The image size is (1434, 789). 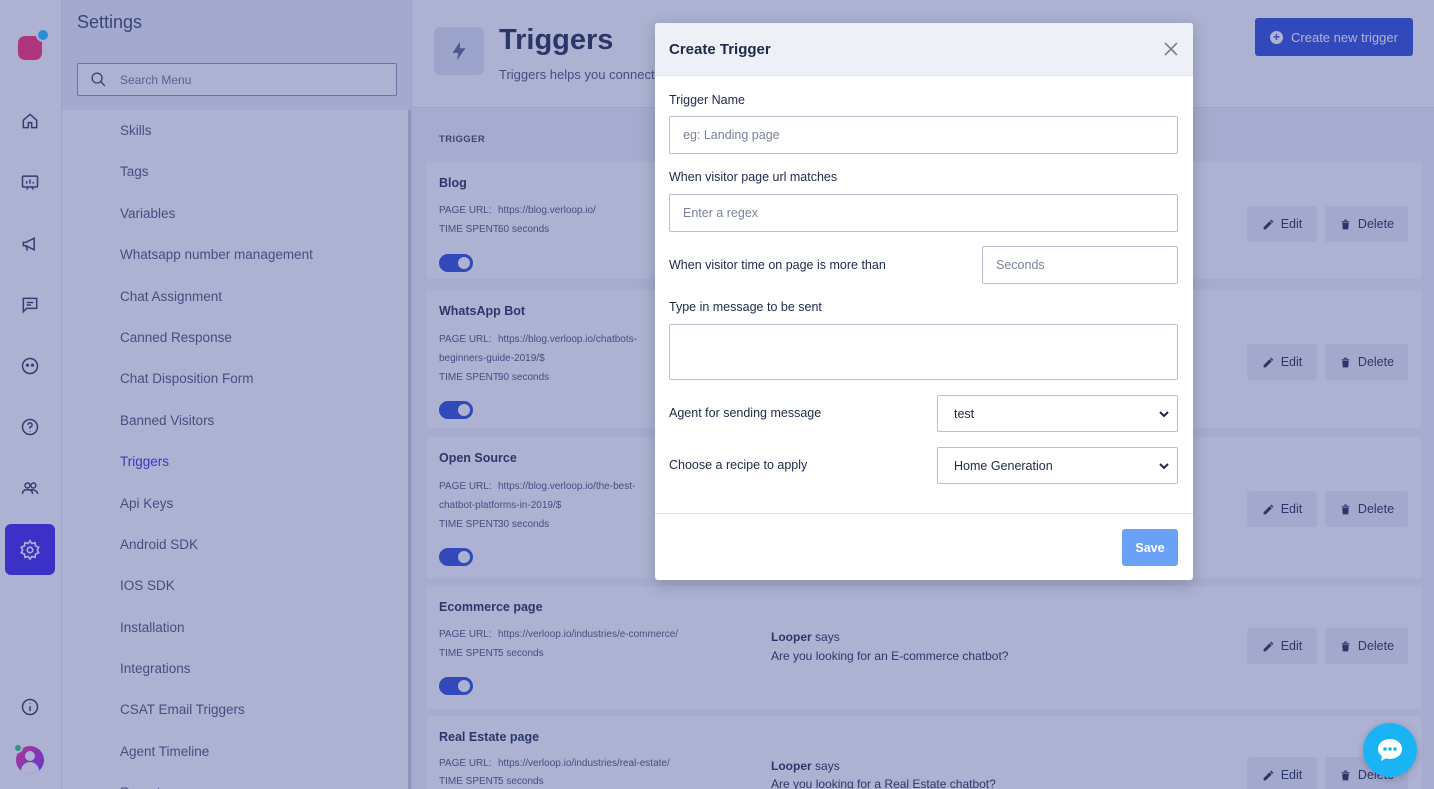 I want to click on time-on-page-label: When visitor time on page is more than, so click(x=777, y=265).